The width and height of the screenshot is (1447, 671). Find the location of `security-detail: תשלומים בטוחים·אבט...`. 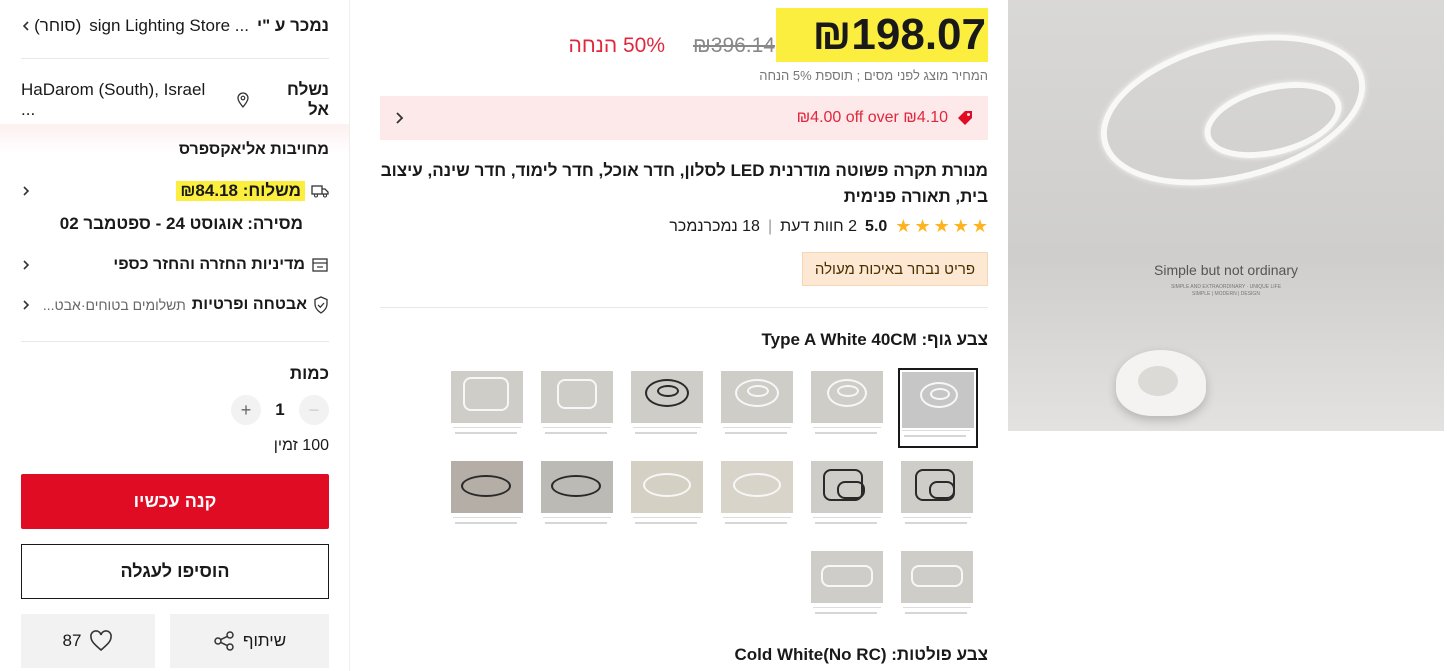

security-detail: תשלומים בטוחים·אבט... is located at coordinates (114, 305).